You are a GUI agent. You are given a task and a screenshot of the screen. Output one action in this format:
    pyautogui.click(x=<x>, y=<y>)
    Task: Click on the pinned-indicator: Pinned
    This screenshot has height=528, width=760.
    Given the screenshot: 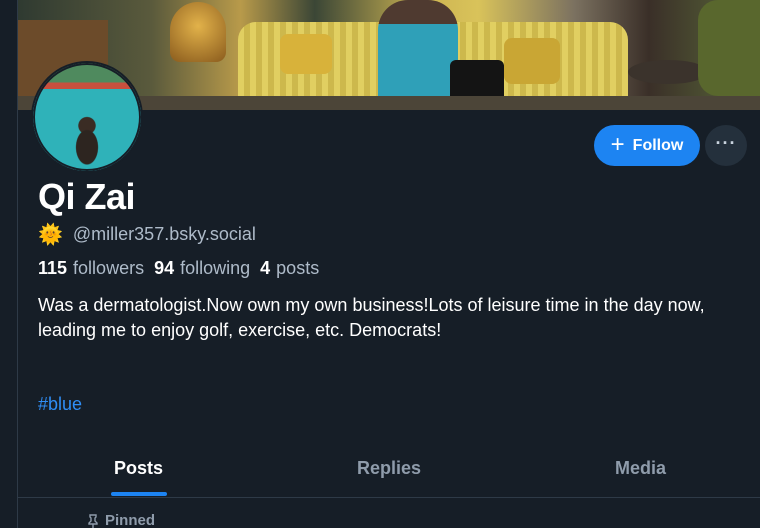 What is the action you would take?
    pyautogui.click(x=120, y=520)
    